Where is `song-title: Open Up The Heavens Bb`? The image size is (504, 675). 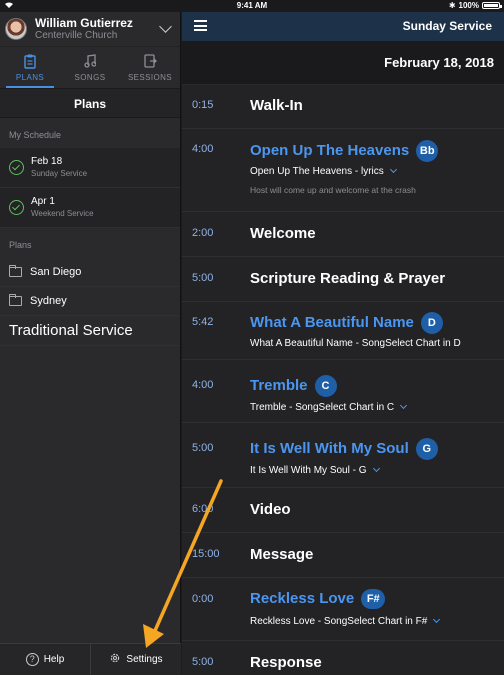
song-title: Open Up The Heavens Bb is located at coordinates (344, 151).